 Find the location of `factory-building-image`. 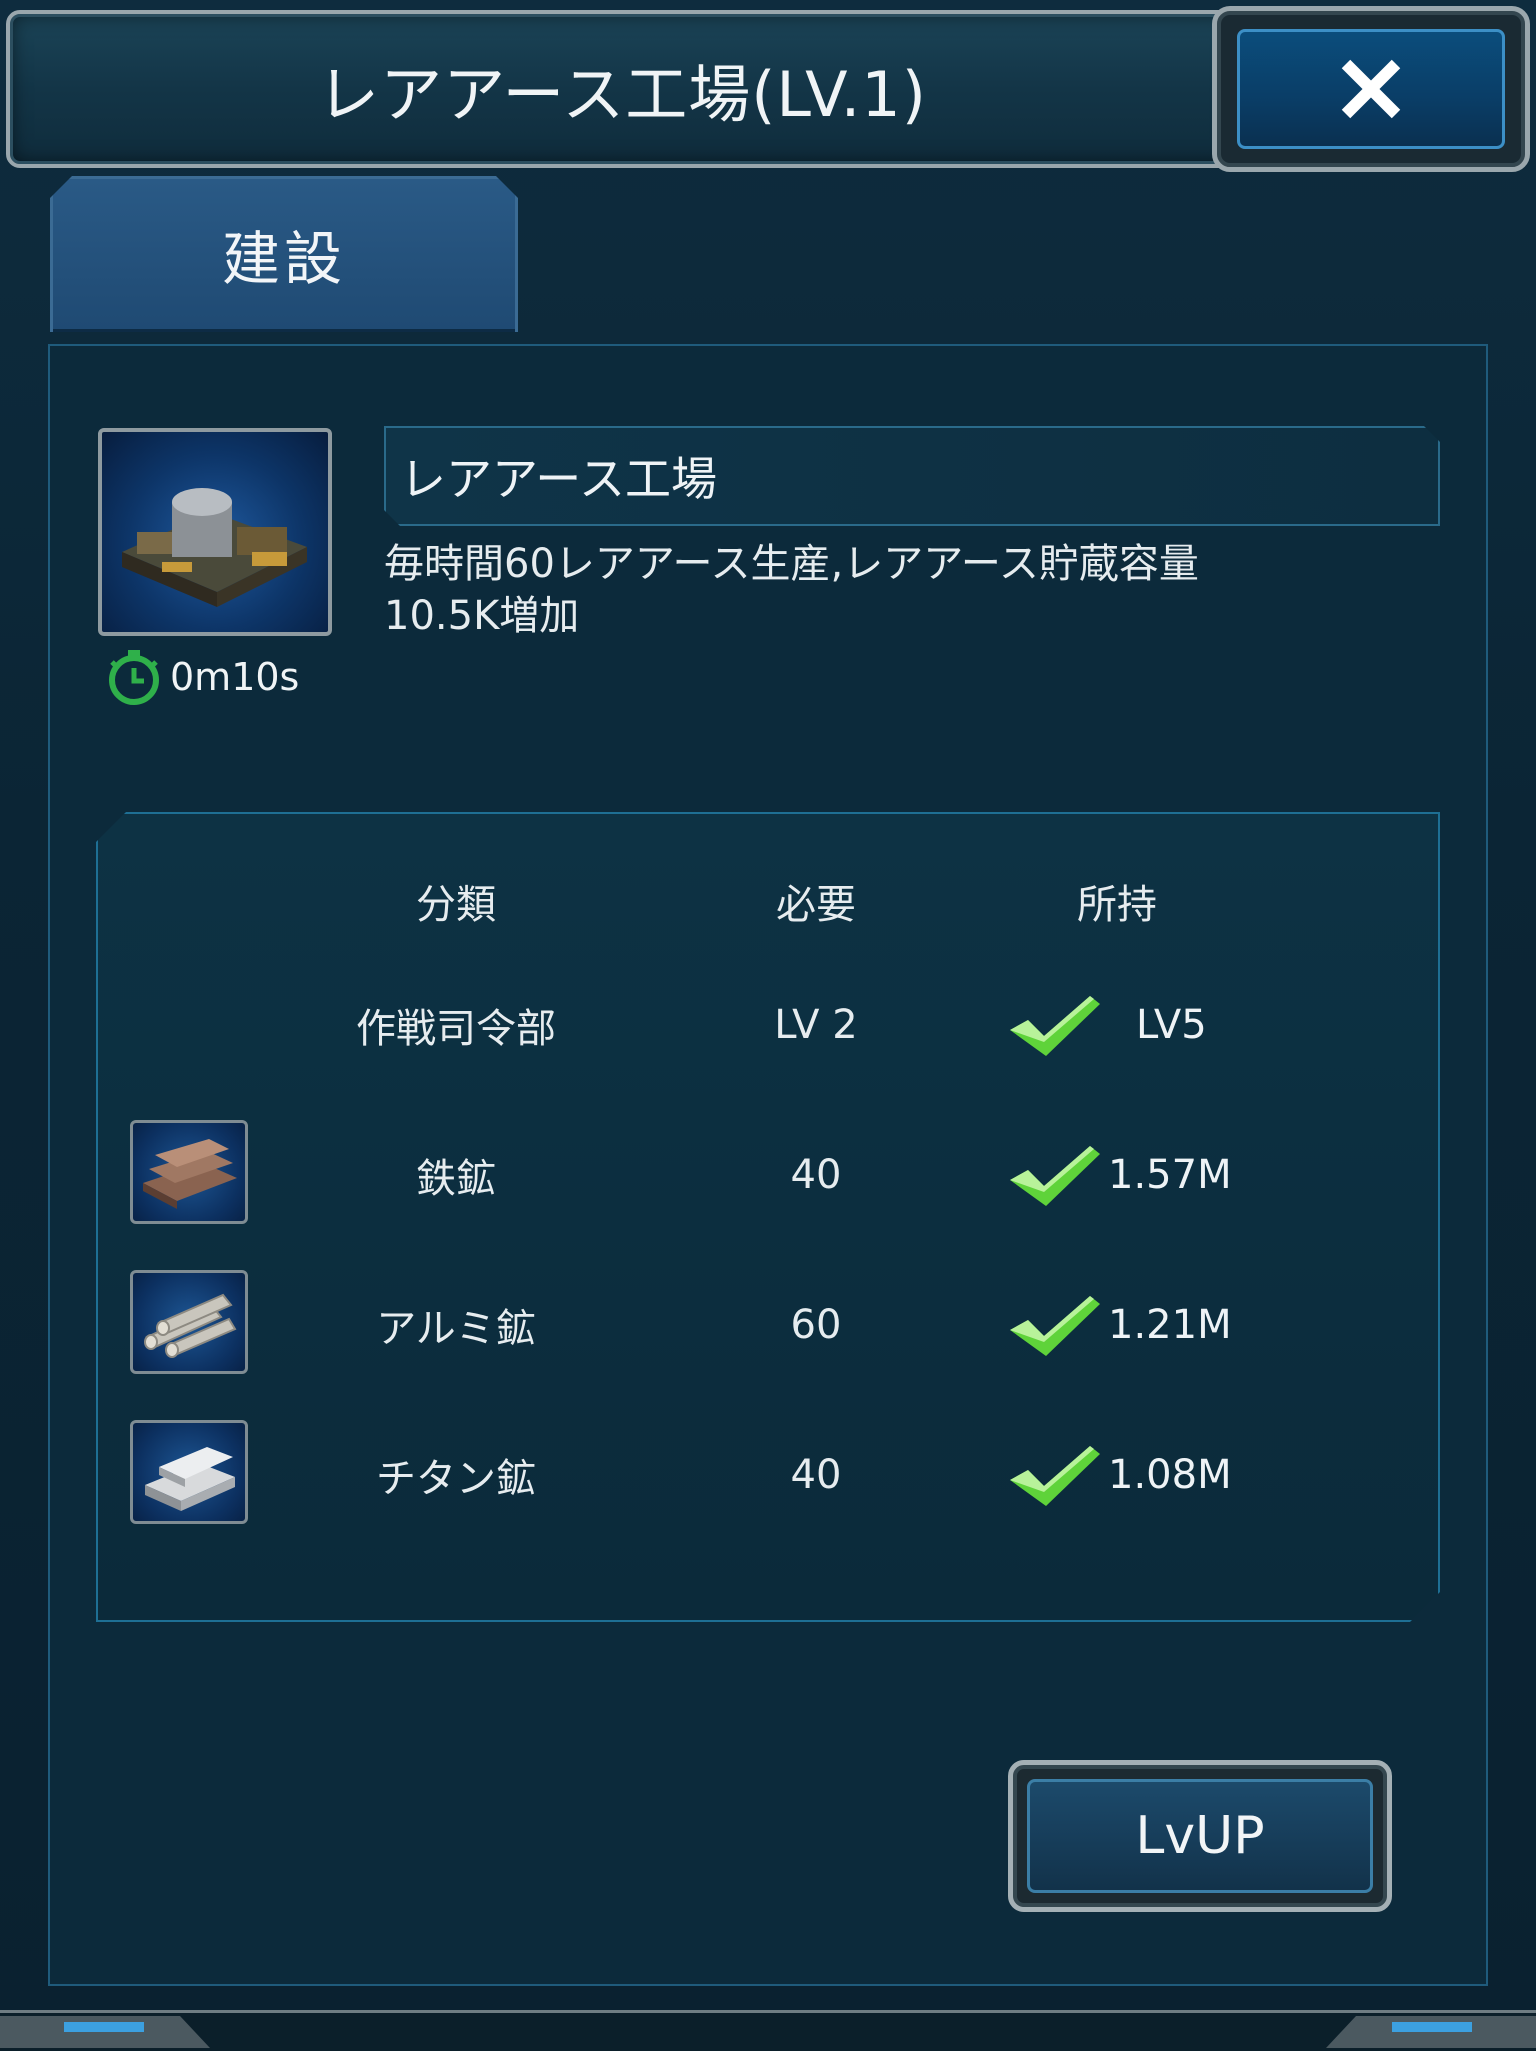

factory-building-image is located at coordinates (215, 532).